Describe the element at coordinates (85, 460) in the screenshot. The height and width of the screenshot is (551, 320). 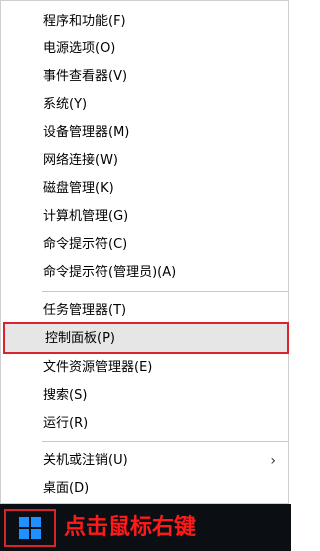
I see `menu-item-label: 关机或注销(U)` at that location.